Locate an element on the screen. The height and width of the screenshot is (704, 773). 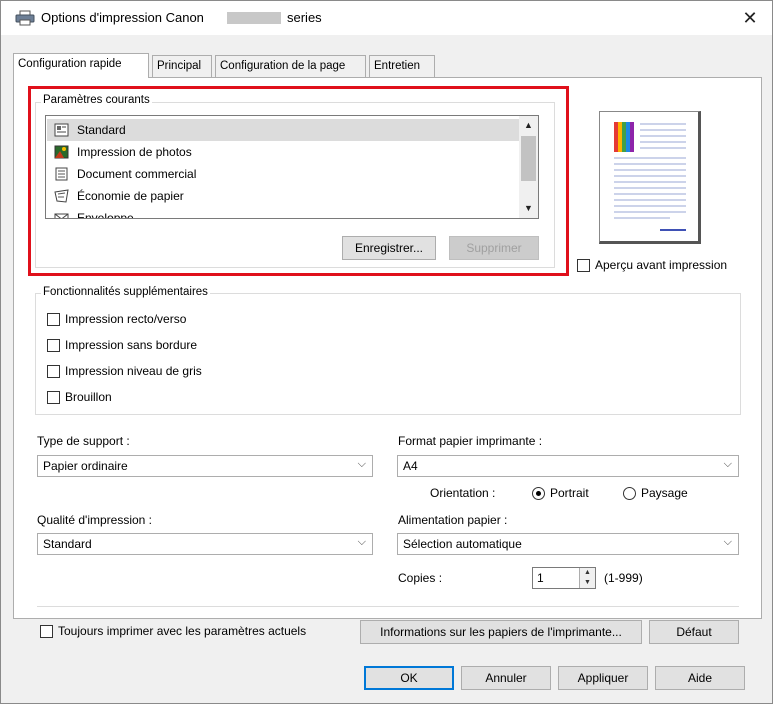
default-button: Défaut is located at coordinates (694, 632).